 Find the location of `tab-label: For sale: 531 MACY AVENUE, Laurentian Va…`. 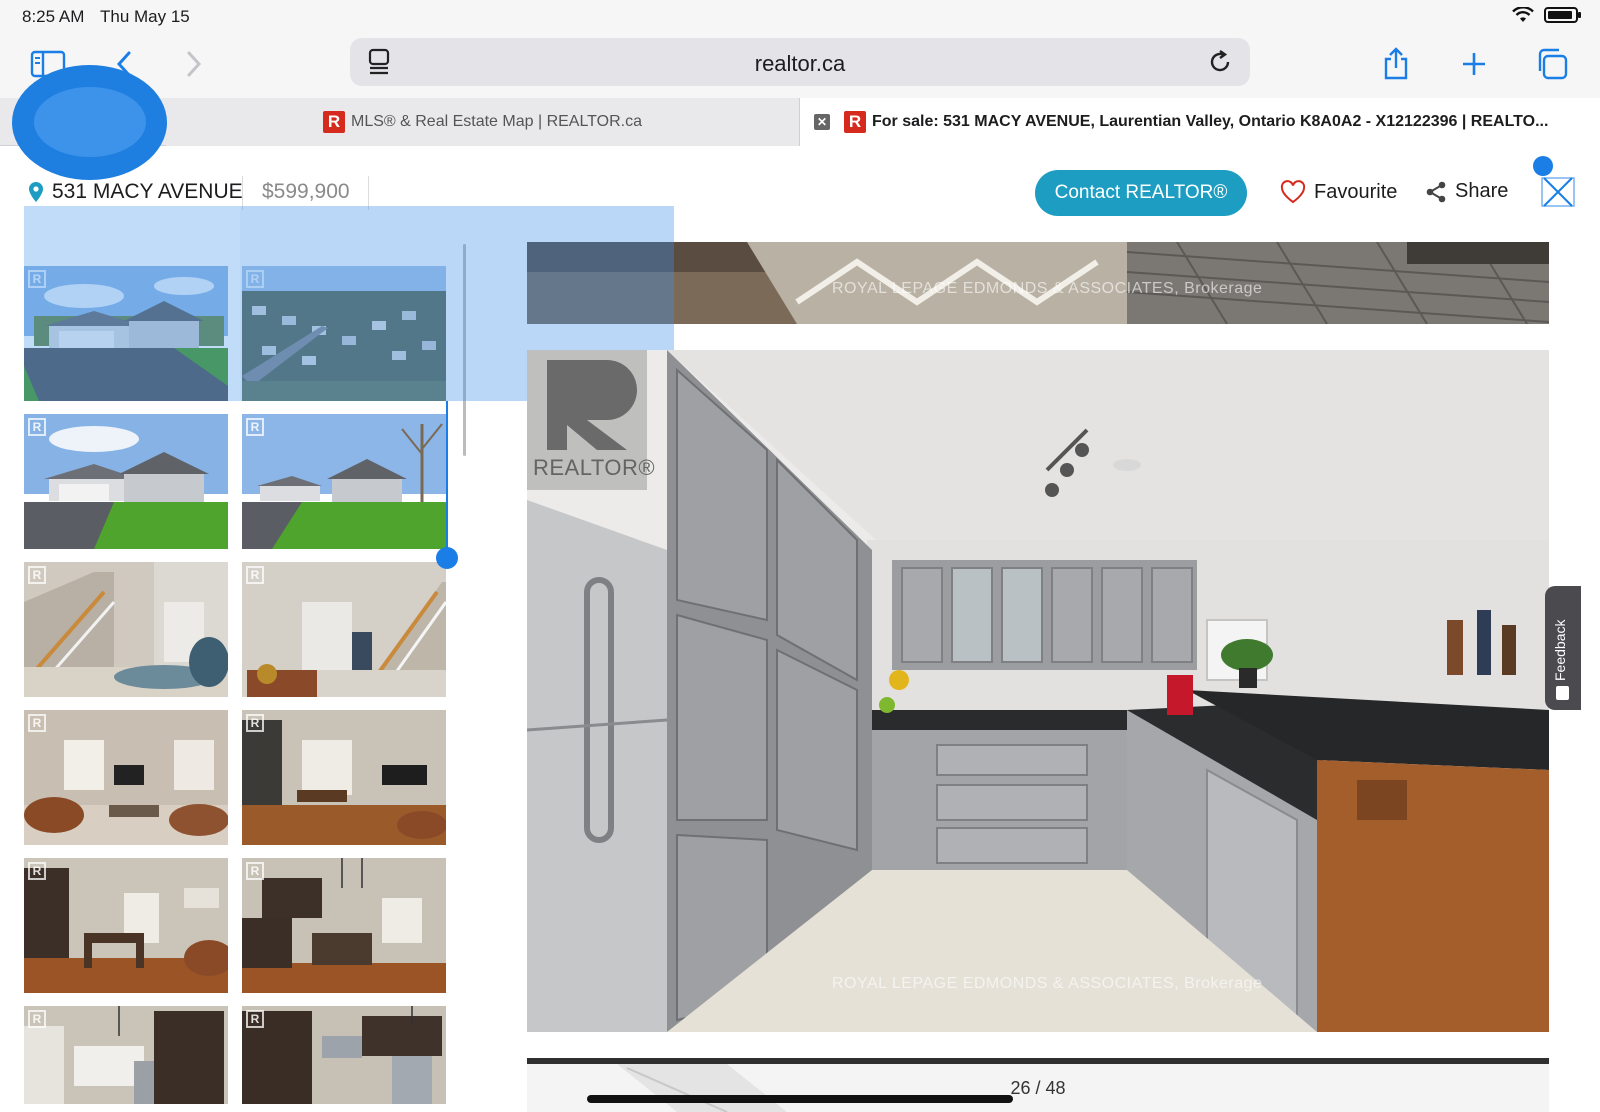

tab-label: For sale: 531 MACY AVENUE, Laurentian Va… is located at coordinates (1210, 121).